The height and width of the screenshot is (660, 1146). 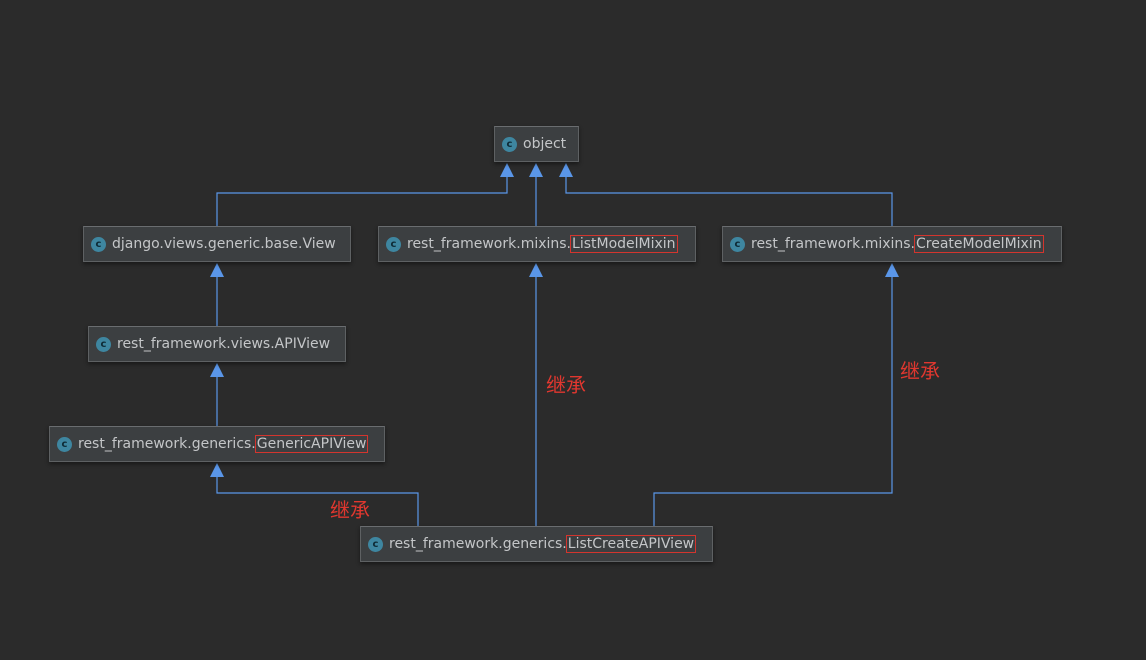 I want to click on arrowhead-listmodelmixin, so click(x=536, y=270).